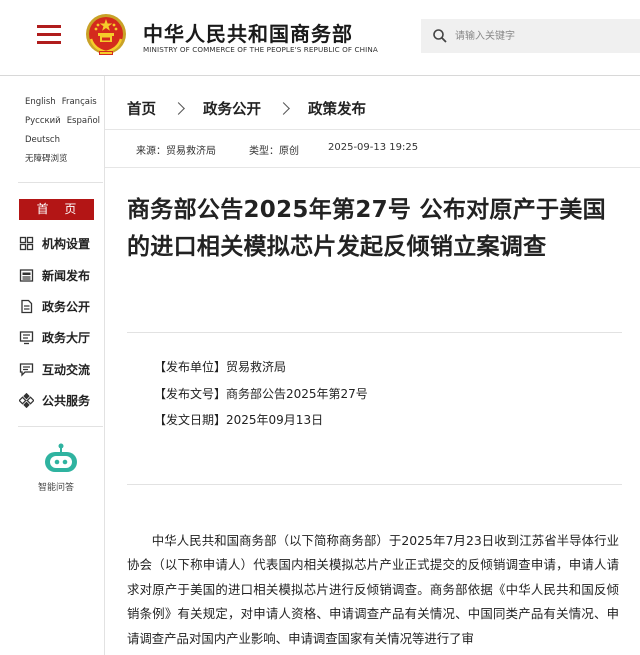  I want to click on breadcrumb: 首页 政务公开 政策发布, so click(246, 108).